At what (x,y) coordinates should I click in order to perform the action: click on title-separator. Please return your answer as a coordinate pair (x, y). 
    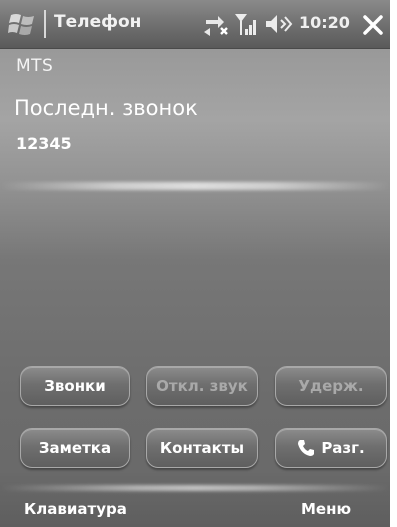
    Looking at the image, I should click on (45, 24).